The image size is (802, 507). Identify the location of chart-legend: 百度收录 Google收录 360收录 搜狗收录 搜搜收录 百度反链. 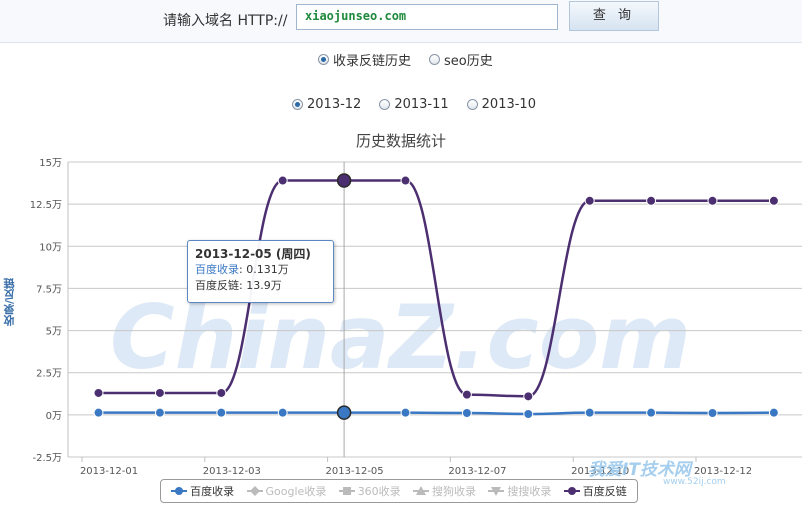
(399, 491).